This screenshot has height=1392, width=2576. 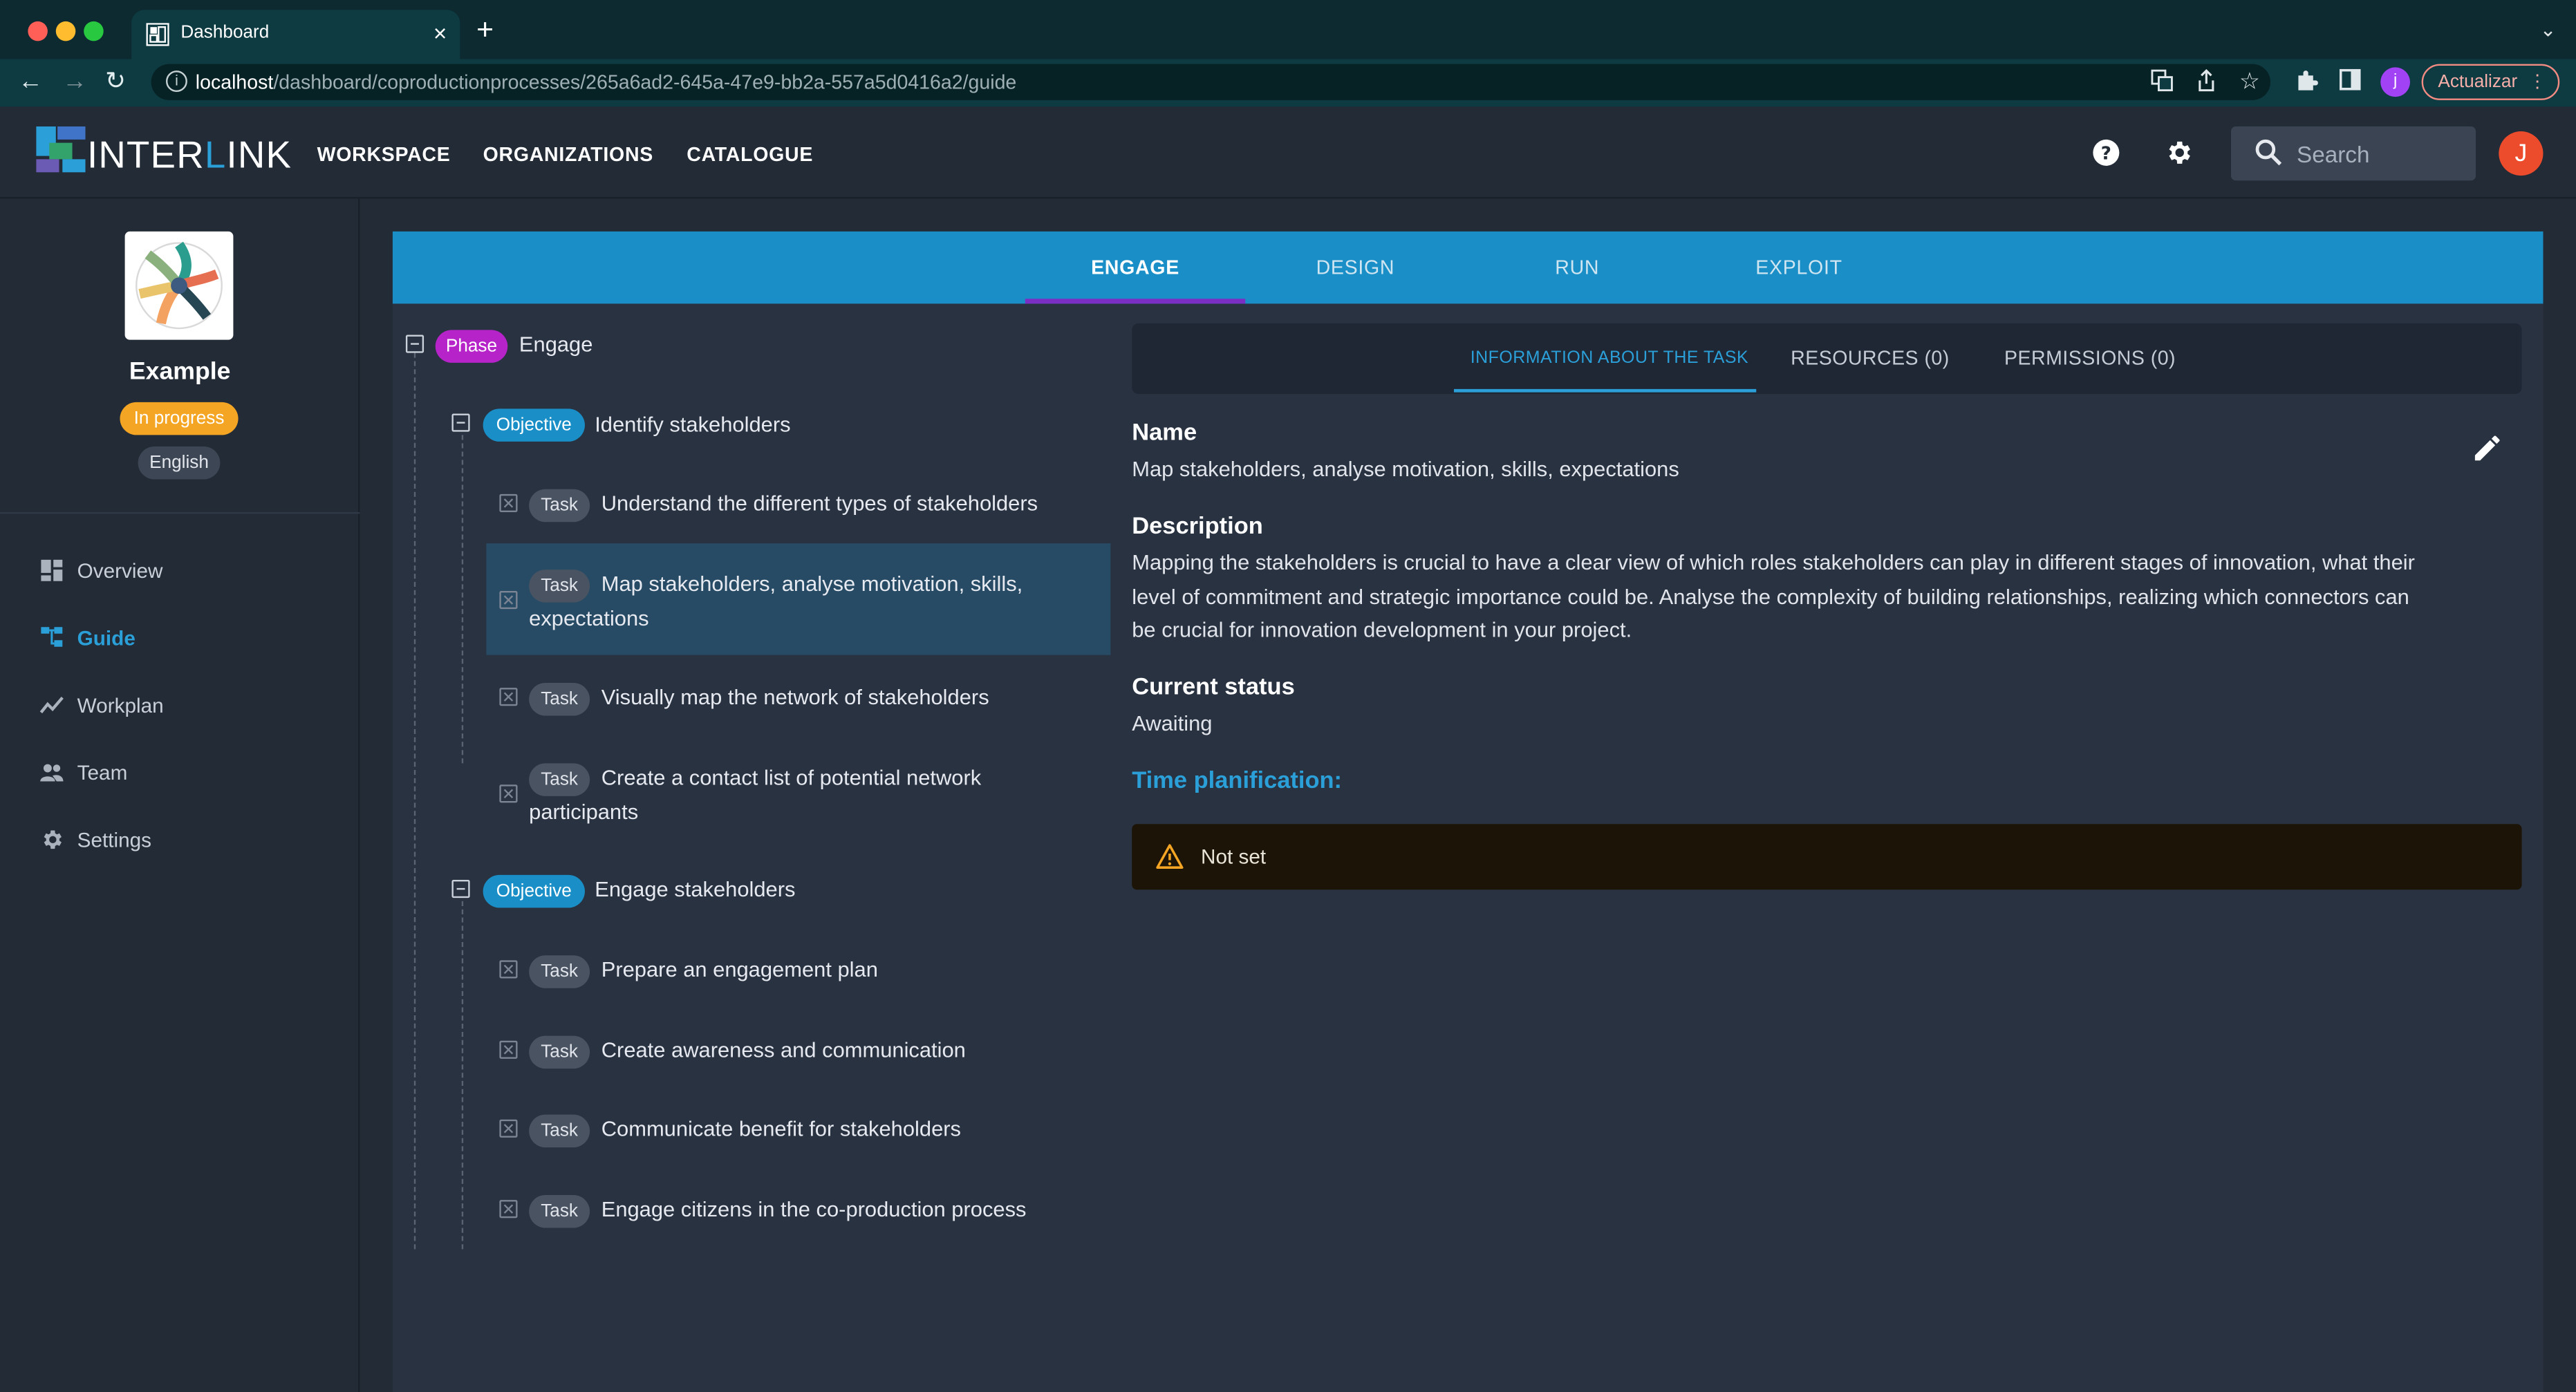 I want to click on language-badge: English, so click(x=179, y=463).